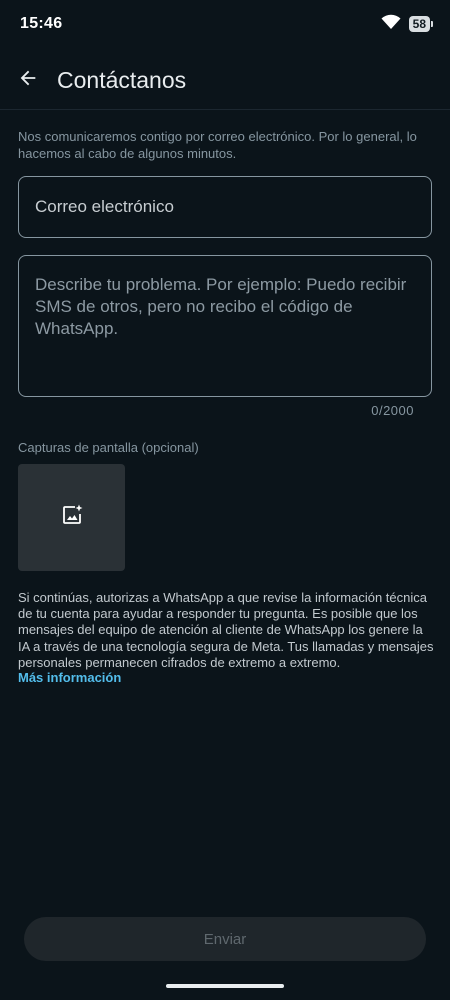 This screenshot has height=1000, width=450. What do you see at coordinates (41, 23) in the screenshot?
I see `status-time: 15:46` at bounding box center [41, 23].